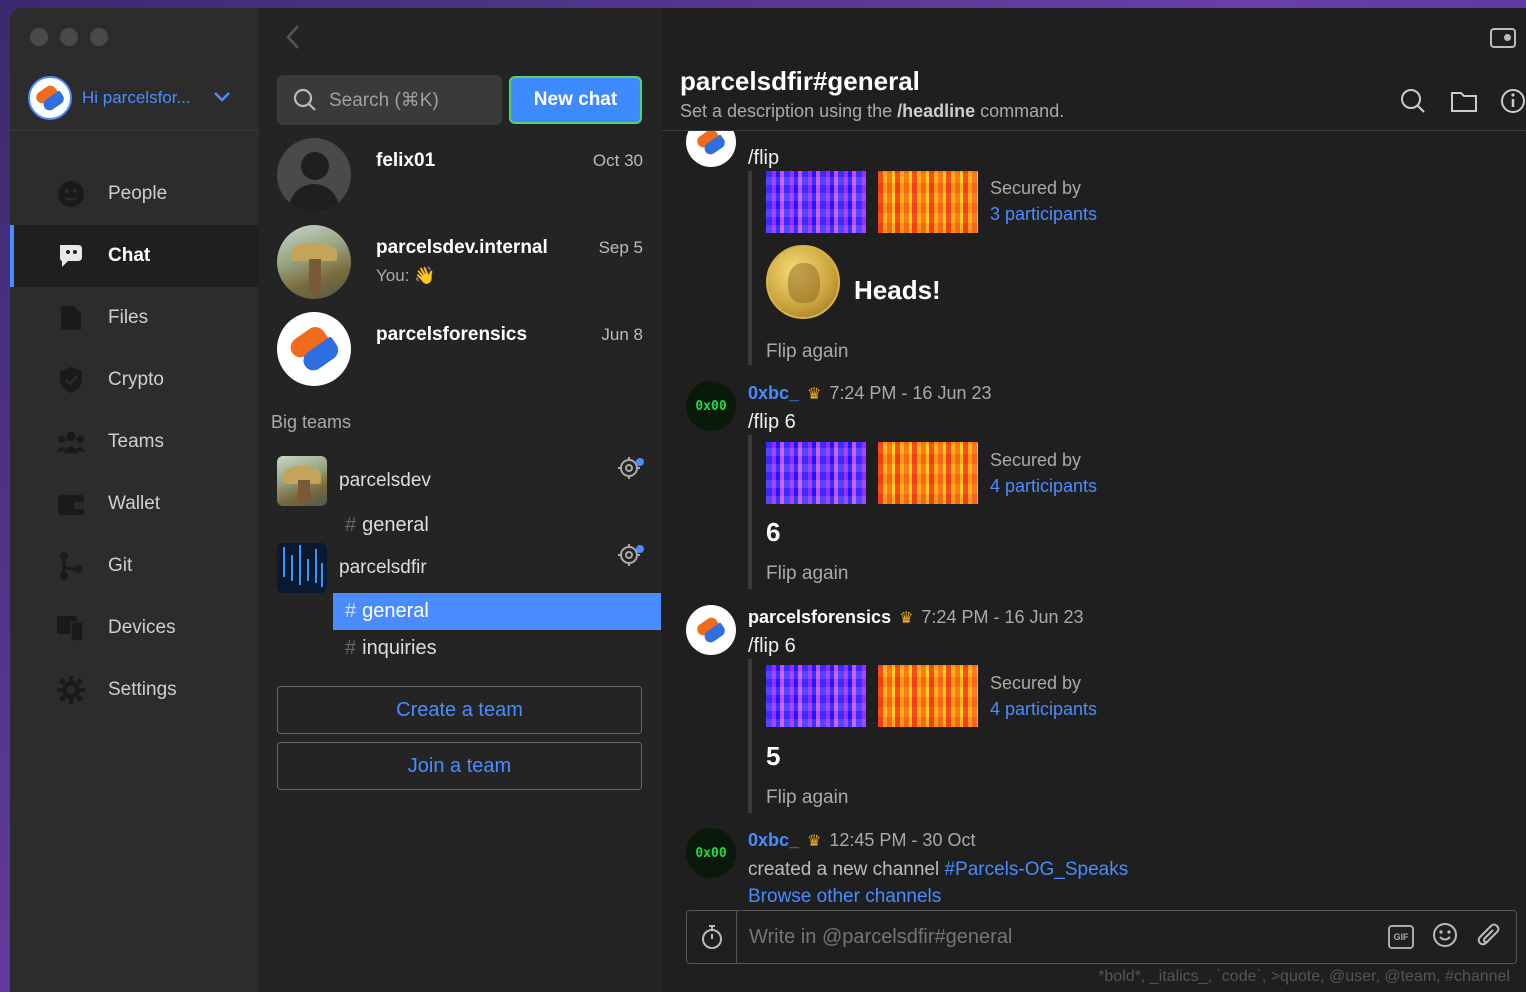  Describe the element at coordinates (1513, 101) in the screenshot. I see `info-icon` at that location.